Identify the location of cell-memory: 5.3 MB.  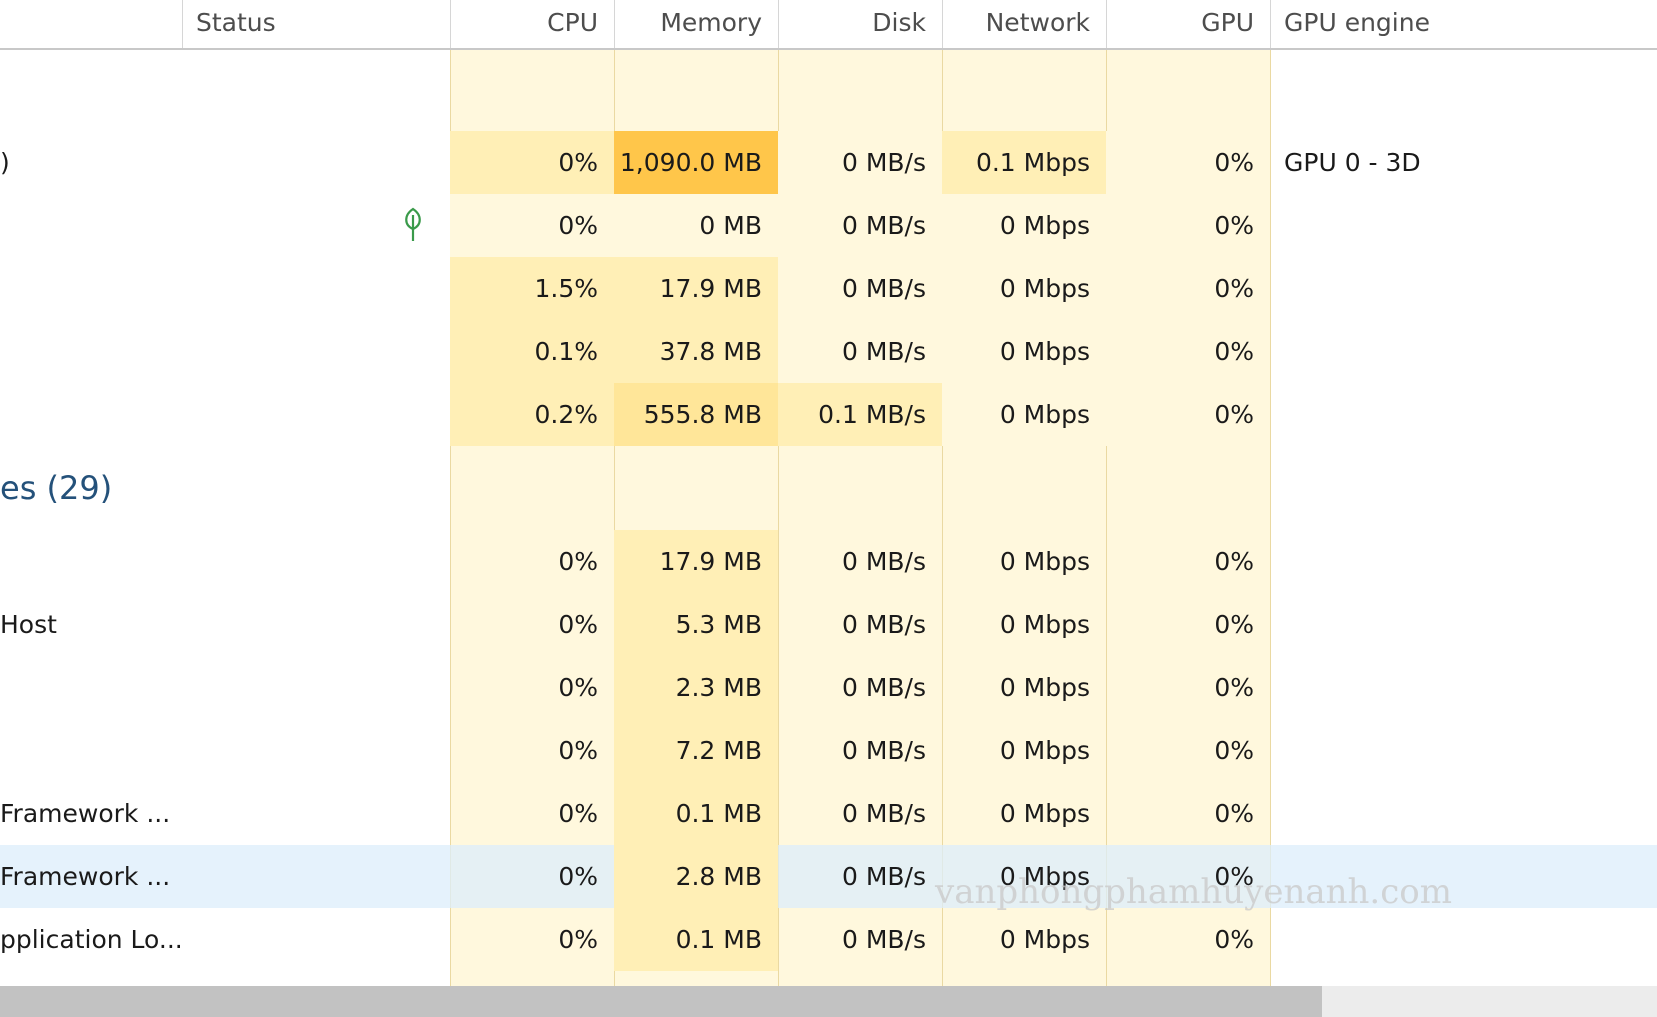
(696, 624).